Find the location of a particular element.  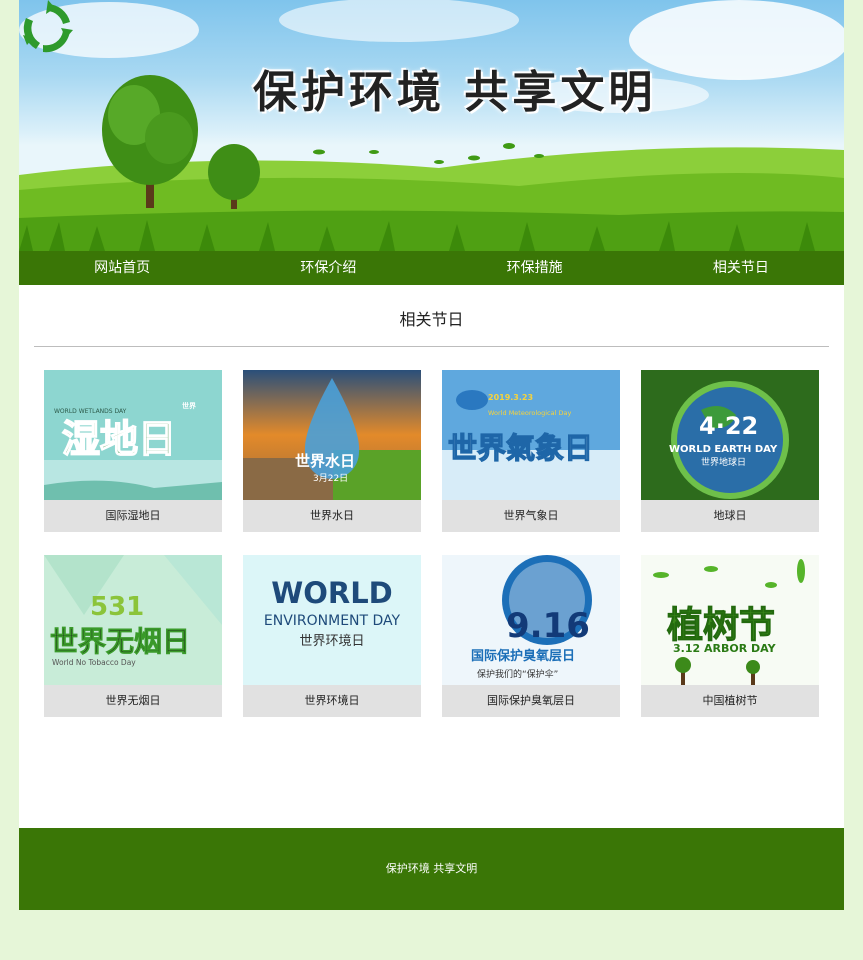

footer: 保护环境 共享文明 is located at coordinates (431, 869).